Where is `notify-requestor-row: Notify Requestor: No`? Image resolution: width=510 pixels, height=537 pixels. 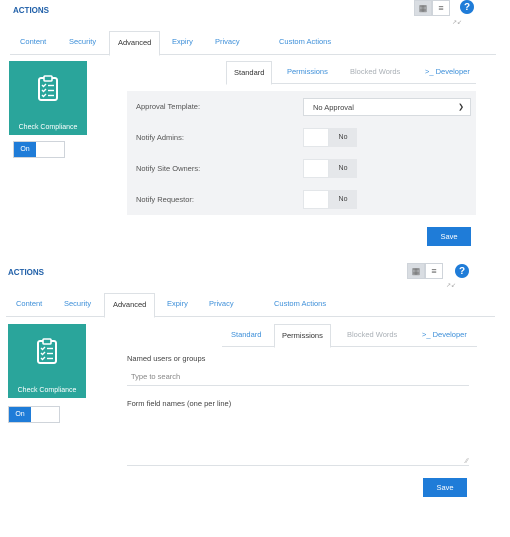 notify-requestor-row: Notify Requestor: No is located at coordinates (301, 199).